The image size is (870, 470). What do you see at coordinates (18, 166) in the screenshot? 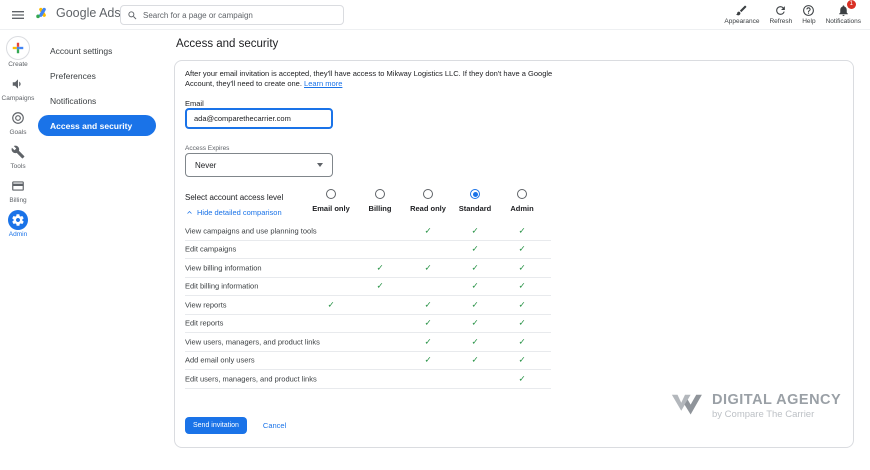
I see `rail-item-label: Tools` at bounding box center [18, 166].